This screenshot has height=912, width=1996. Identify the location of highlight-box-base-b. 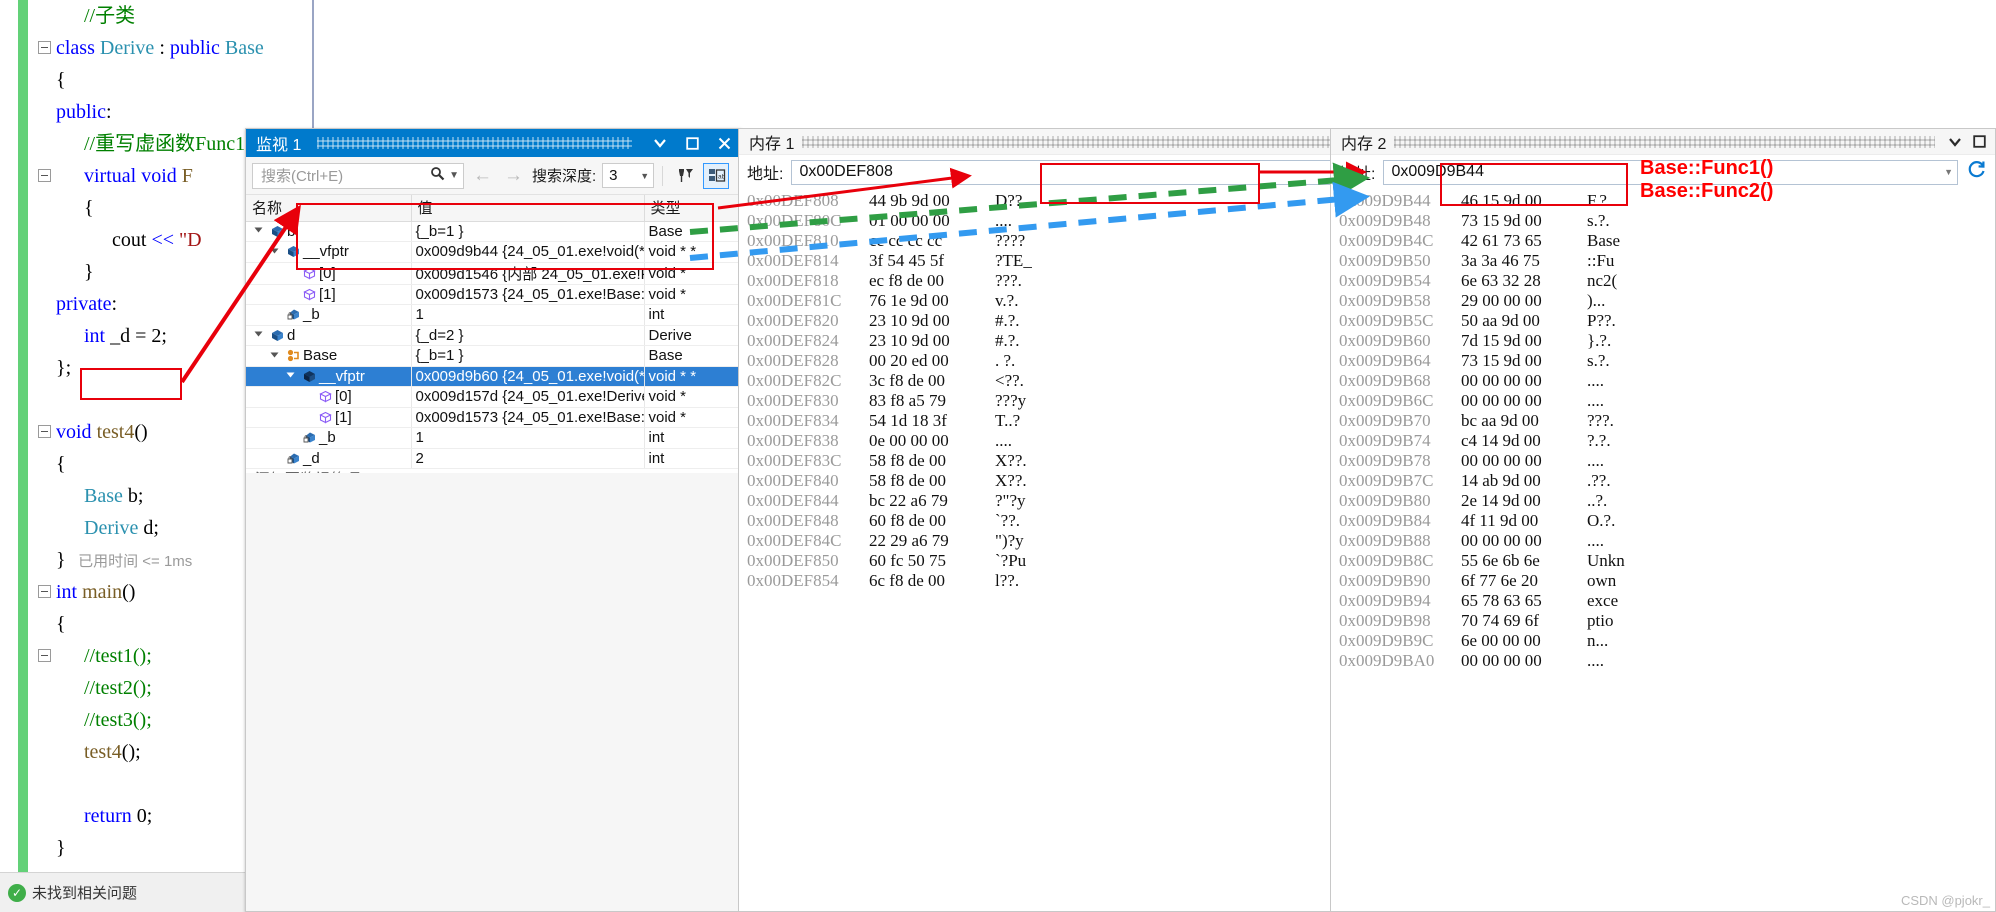
(131, 384).